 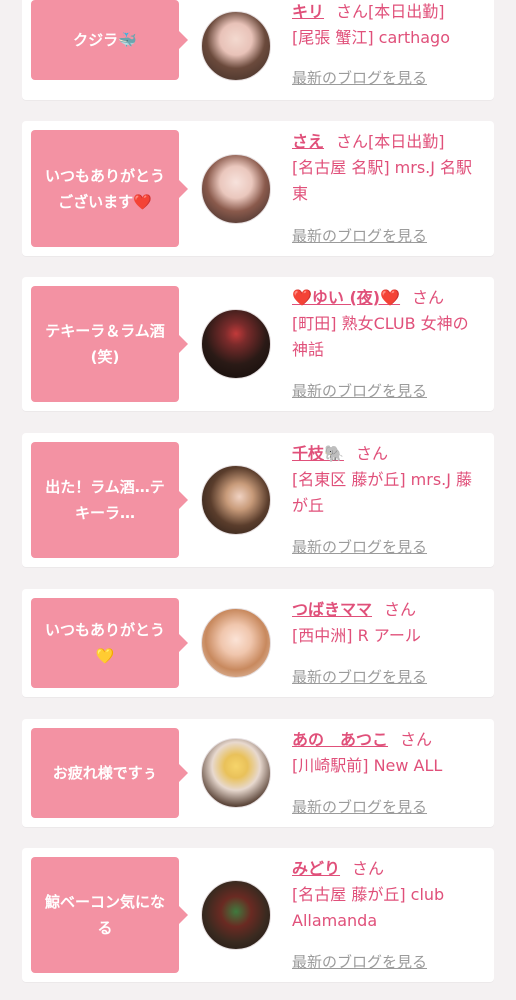 I want to click on message-bubble: いつもありがとうございます❤️, so click(x=109, y=188).